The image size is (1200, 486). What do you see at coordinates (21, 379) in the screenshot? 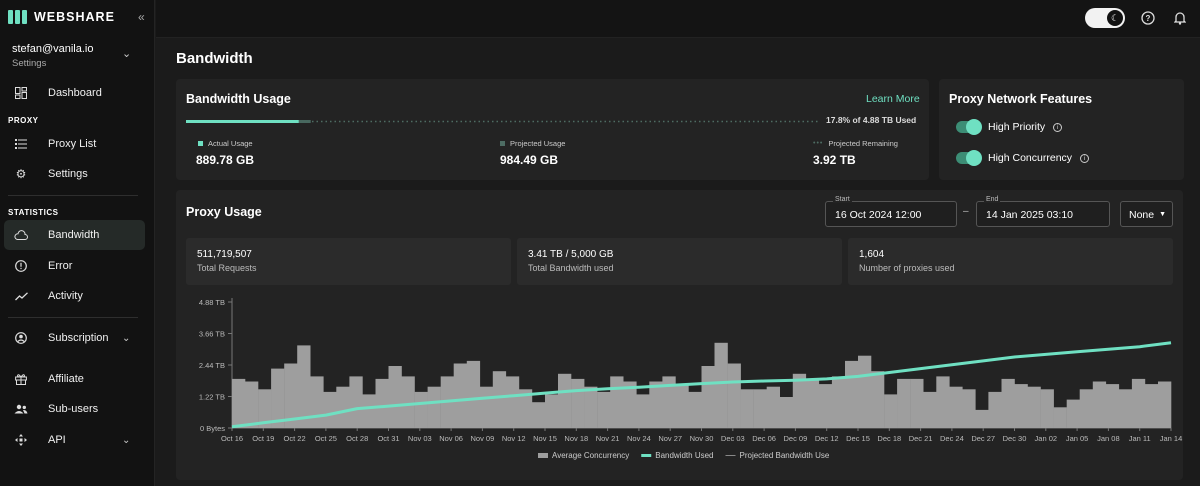
I see `gift-icon` at bounding box center [21, 379].